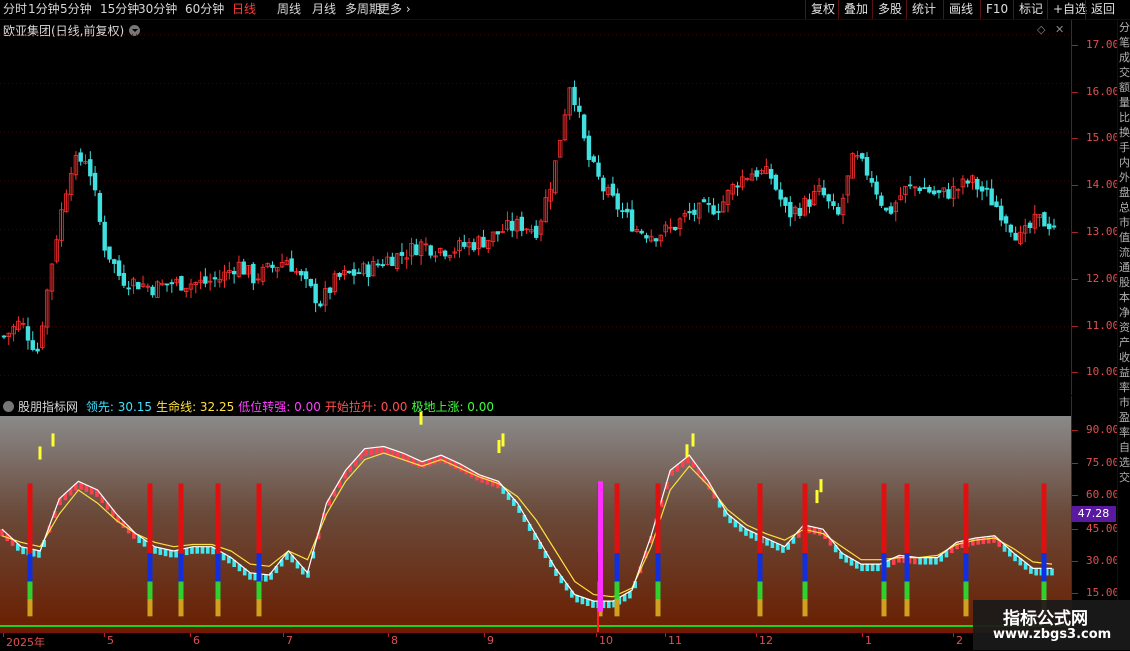 This screenshot has width=1130, height=651. What do you see at coordinates (889, 9) in the screenshot?
I see `toolbar-button-2: 多股` at bounding box center [889, 9].